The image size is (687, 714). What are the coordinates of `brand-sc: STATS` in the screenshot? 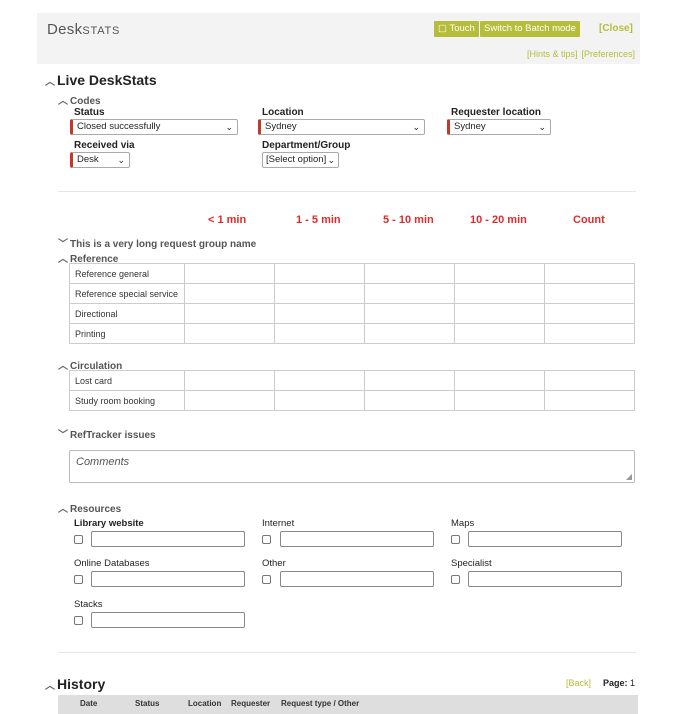 It's located at (101, 31).